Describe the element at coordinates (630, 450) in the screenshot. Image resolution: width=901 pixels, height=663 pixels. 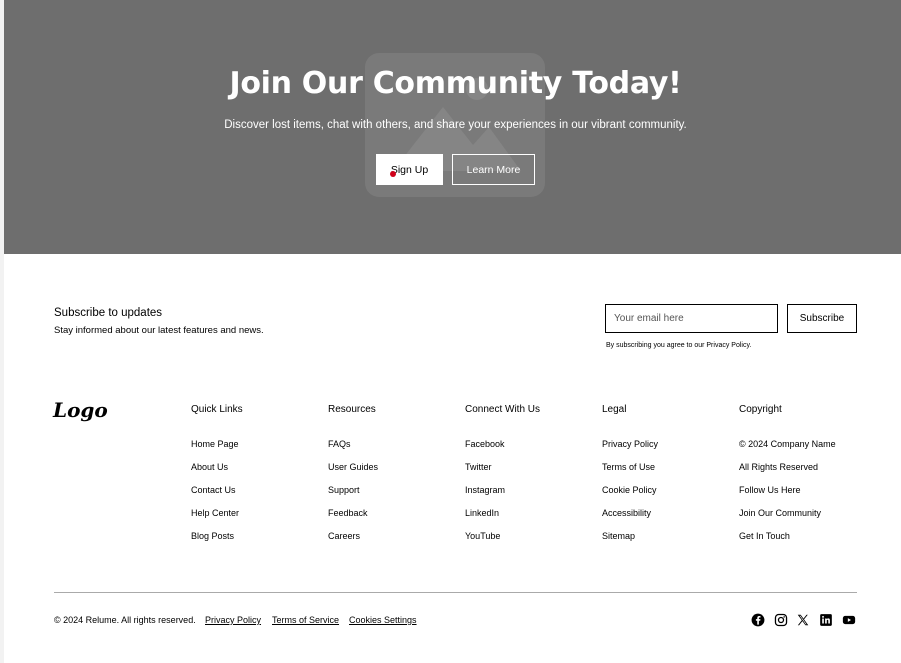
I see `footer-link: Privacy Policy` at that location.